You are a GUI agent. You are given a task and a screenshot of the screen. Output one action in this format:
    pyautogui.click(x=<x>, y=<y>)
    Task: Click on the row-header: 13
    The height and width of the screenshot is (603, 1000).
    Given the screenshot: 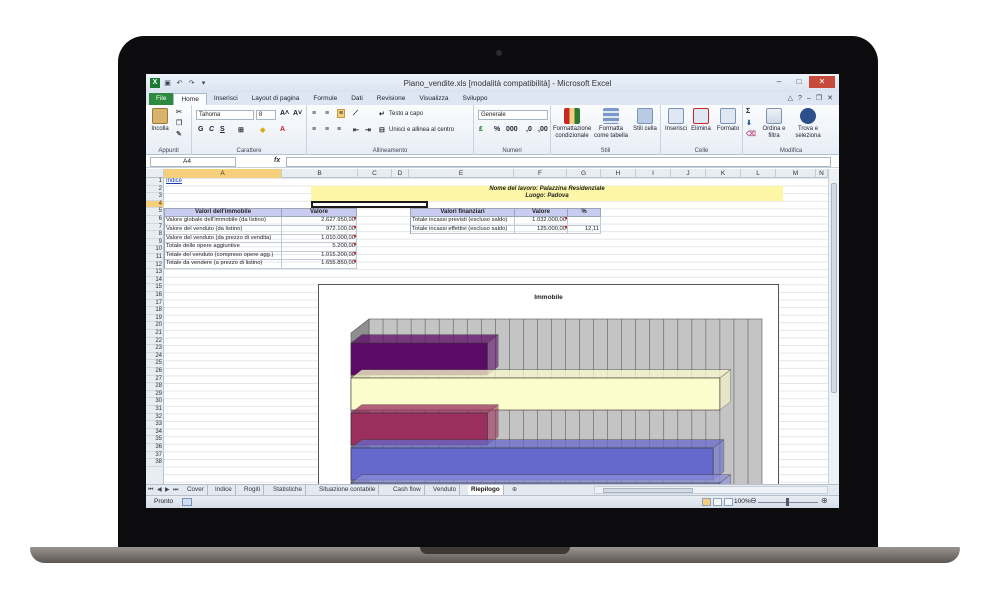 What is the action you would take?
    pyautogui.click(x=155, y=273)
    